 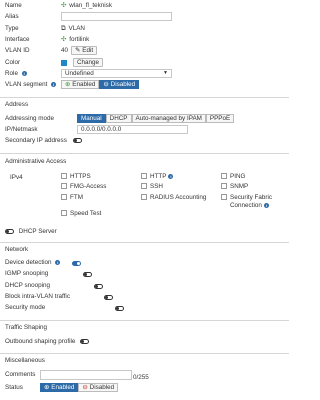 I want to click on vlan-id-wrap: 40 ✎ Edit, so click(x=79, y=50).